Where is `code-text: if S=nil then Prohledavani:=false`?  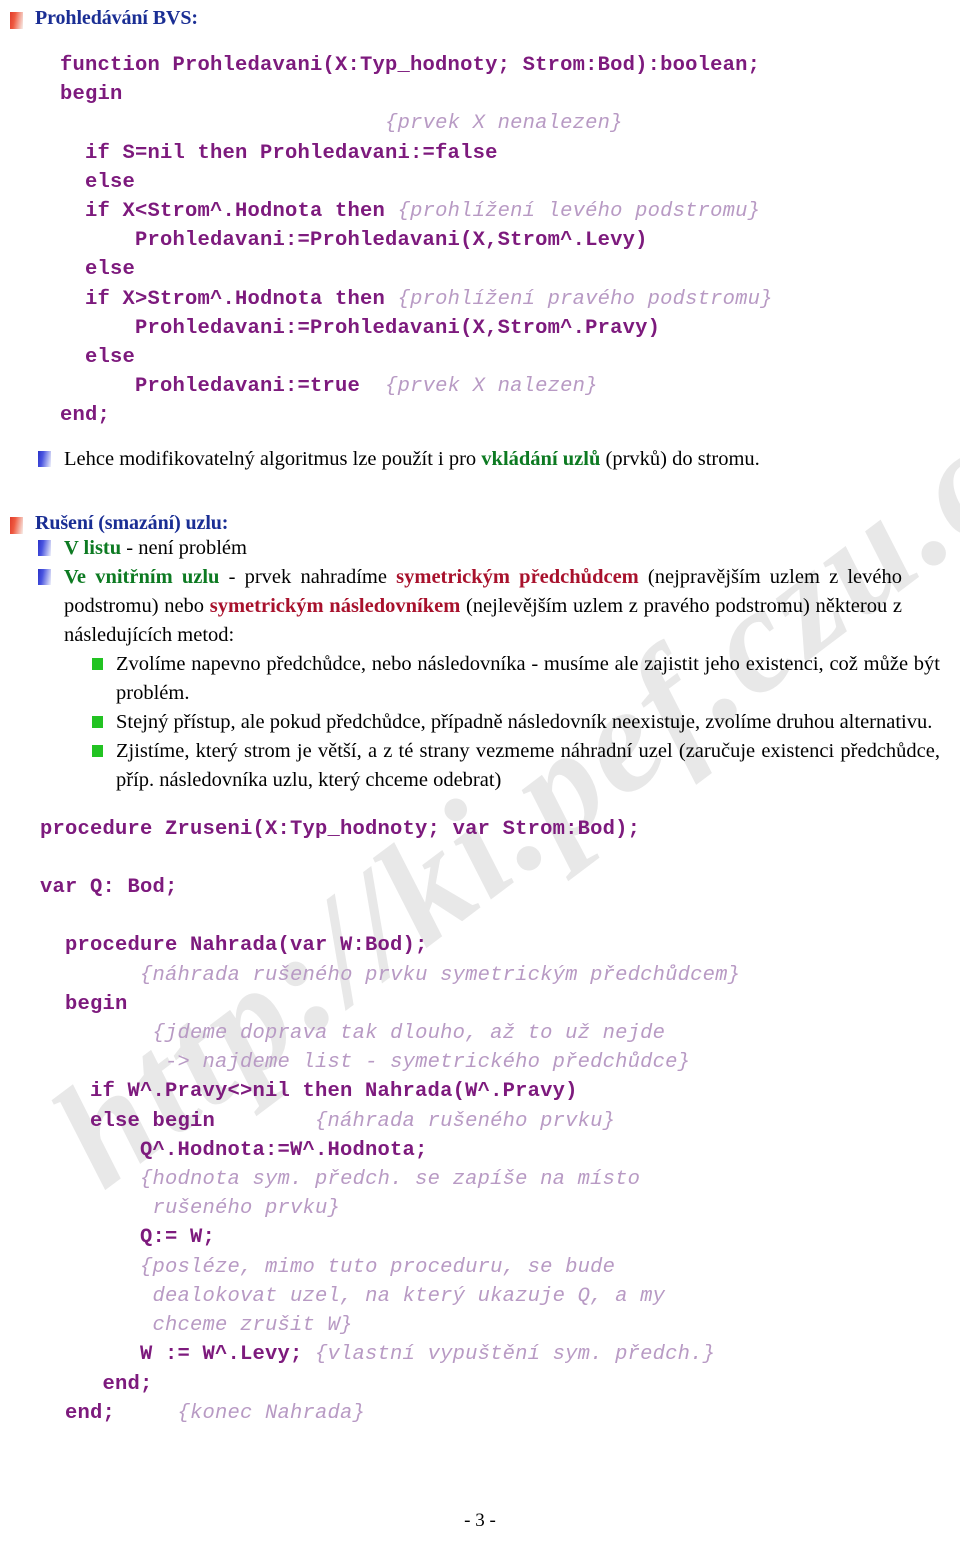 code-text: if S=nil then Prohledavani:=false is located at coordinates (279, 153).